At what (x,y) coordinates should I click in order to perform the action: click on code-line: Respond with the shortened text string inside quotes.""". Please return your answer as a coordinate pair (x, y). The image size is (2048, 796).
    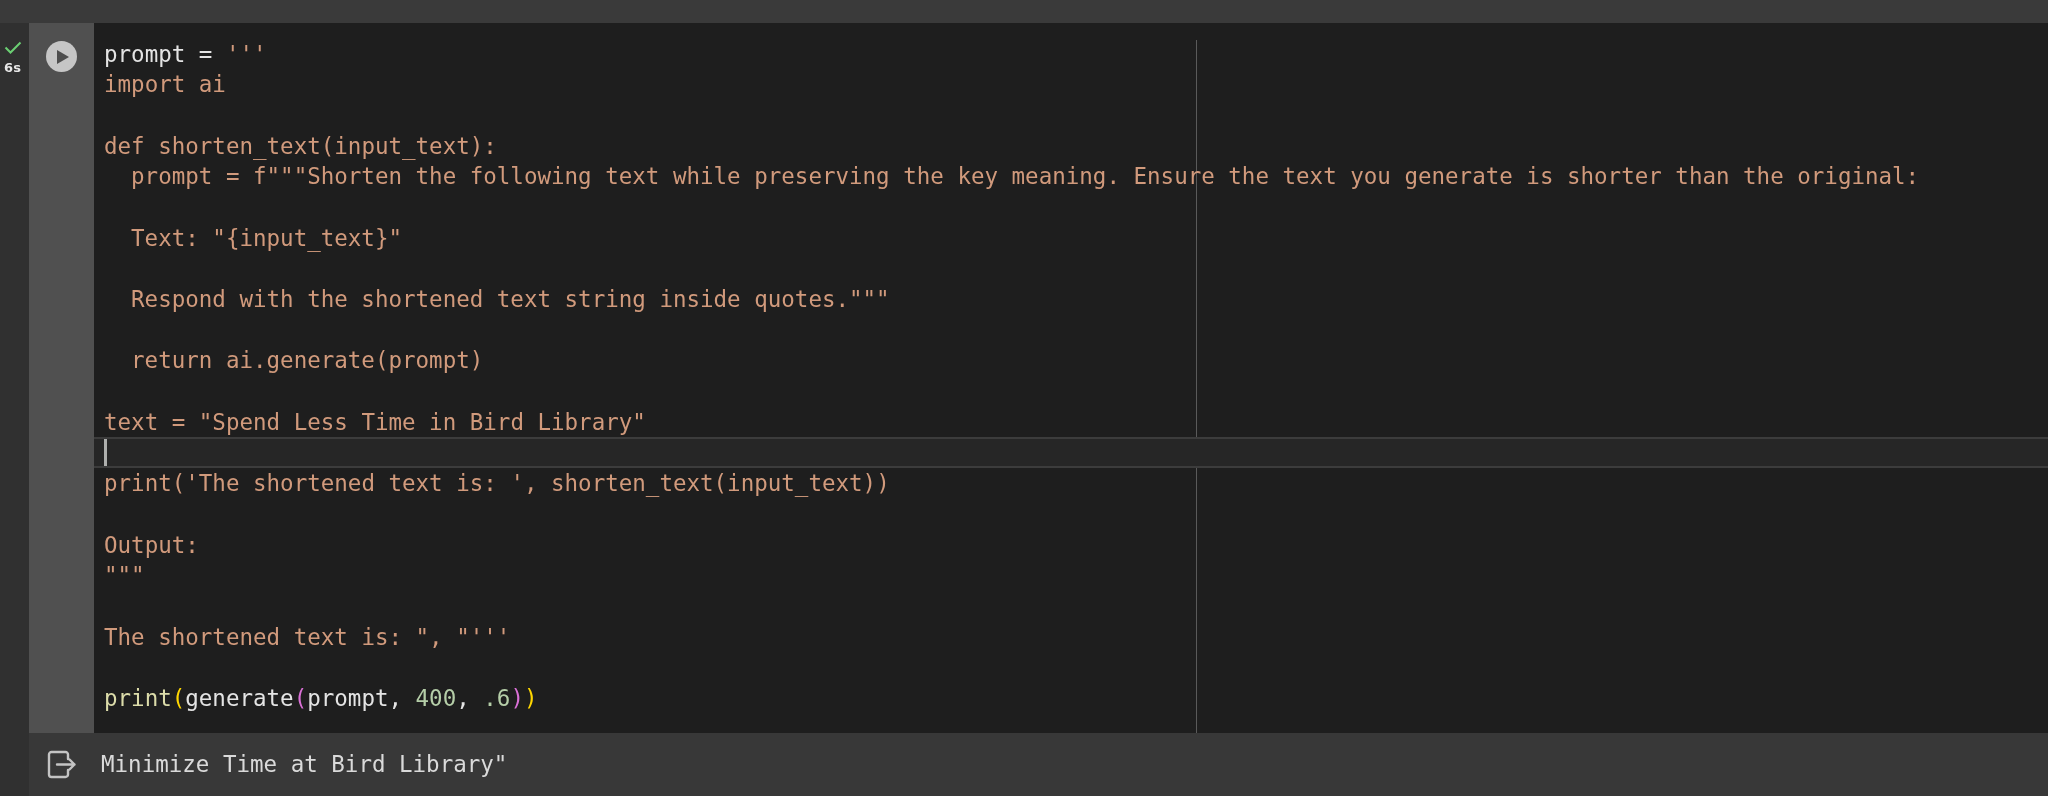
    Looking at the image, I should click on (510, 299).